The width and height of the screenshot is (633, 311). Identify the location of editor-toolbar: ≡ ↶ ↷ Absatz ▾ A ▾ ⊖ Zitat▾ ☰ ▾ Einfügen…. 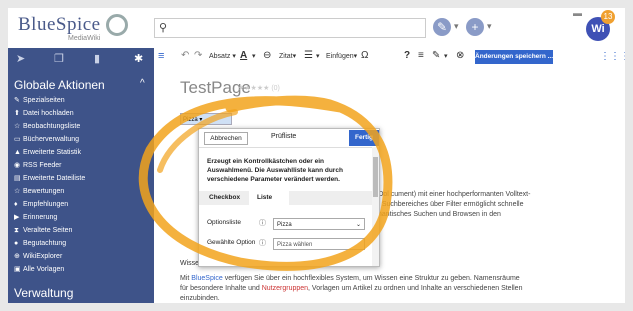
(389, 58).